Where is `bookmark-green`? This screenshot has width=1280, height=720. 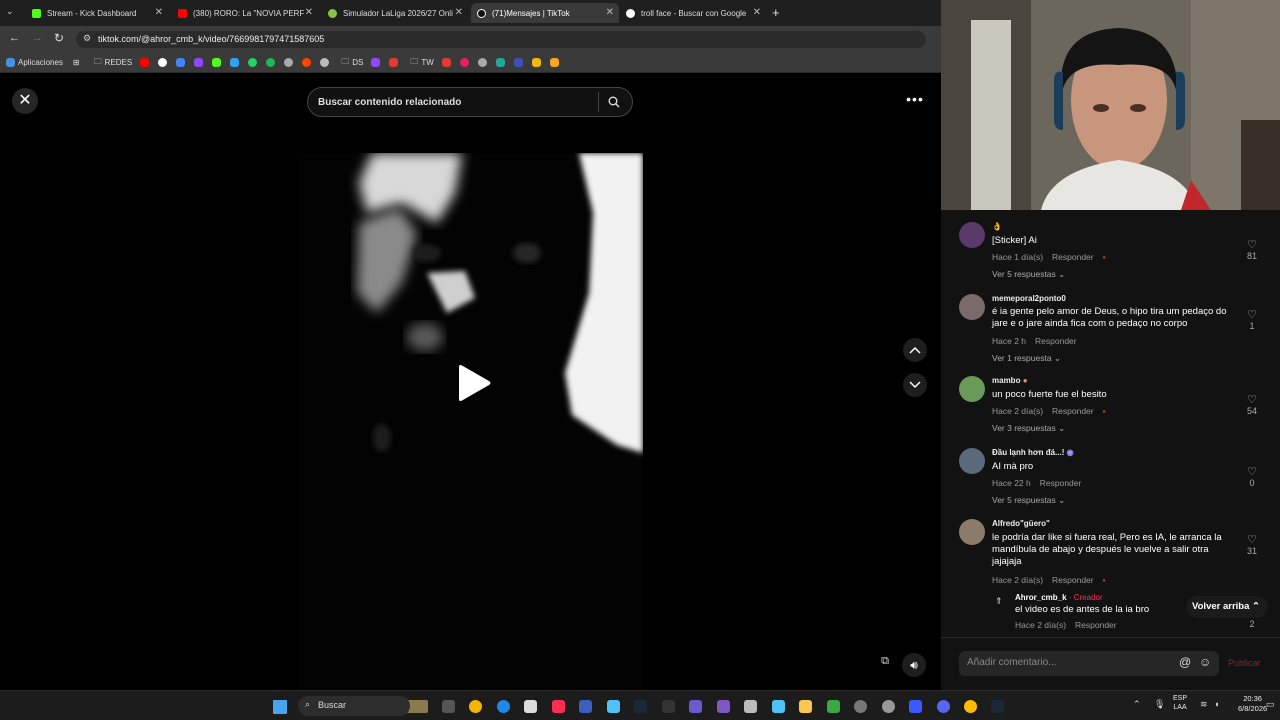 bookmark-green is located at coordinates (501, 62).